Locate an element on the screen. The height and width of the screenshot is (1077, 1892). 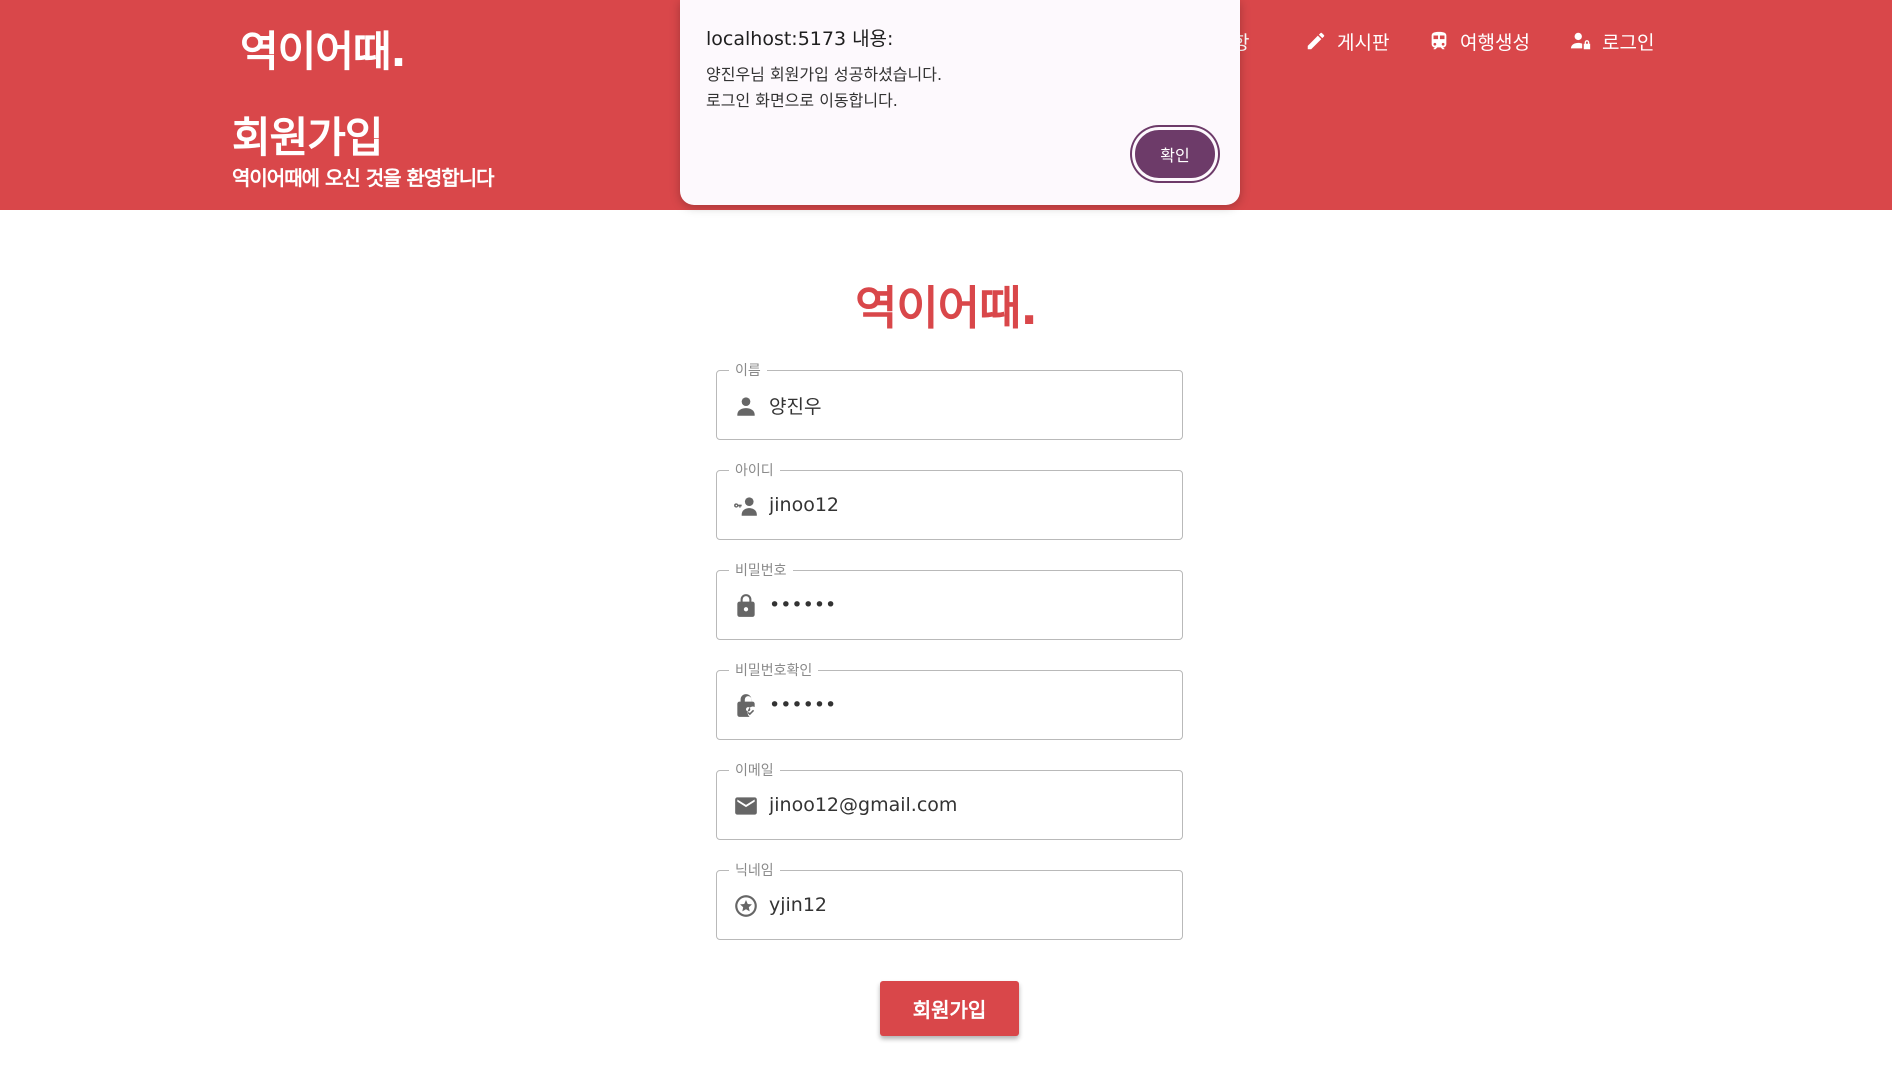
form-brand: 역이어때. is located at coordinates (946, 308).